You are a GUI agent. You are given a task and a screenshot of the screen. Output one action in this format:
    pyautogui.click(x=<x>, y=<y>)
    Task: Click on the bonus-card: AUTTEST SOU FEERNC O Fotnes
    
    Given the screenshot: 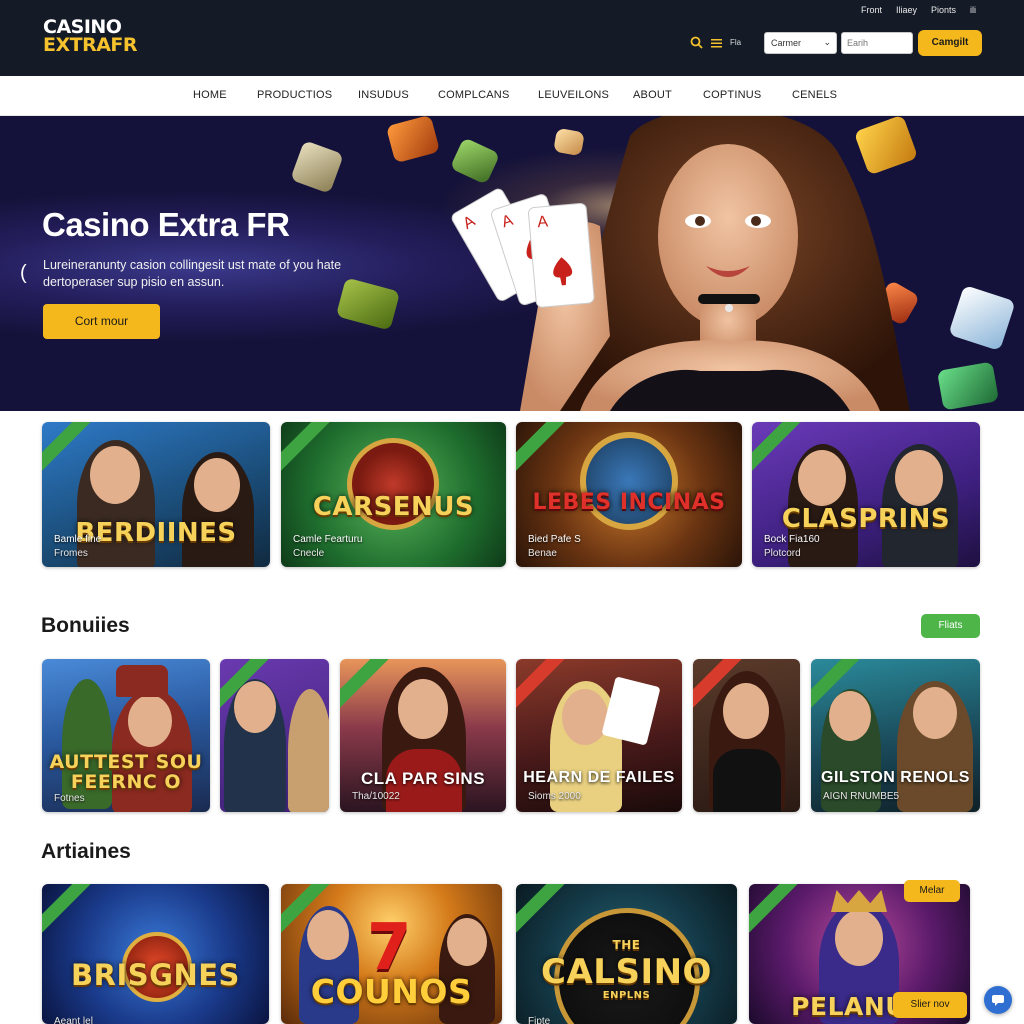 What is the action you would take?
    pyautogui.click(x=126, y=735)
    